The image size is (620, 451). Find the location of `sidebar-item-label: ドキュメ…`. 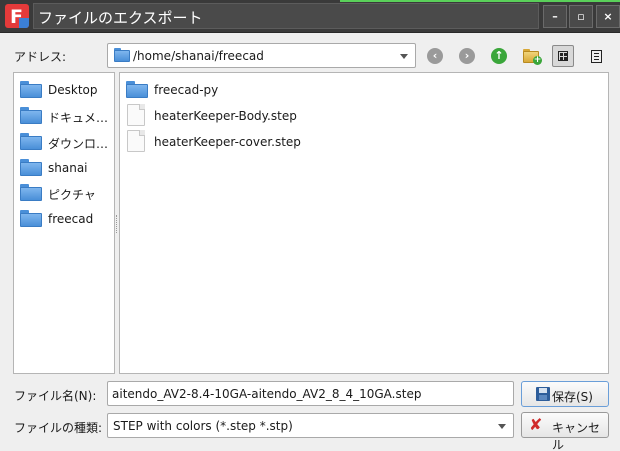

sidebar-item-label: ドキュメ… is located at coordinates (78, 118).